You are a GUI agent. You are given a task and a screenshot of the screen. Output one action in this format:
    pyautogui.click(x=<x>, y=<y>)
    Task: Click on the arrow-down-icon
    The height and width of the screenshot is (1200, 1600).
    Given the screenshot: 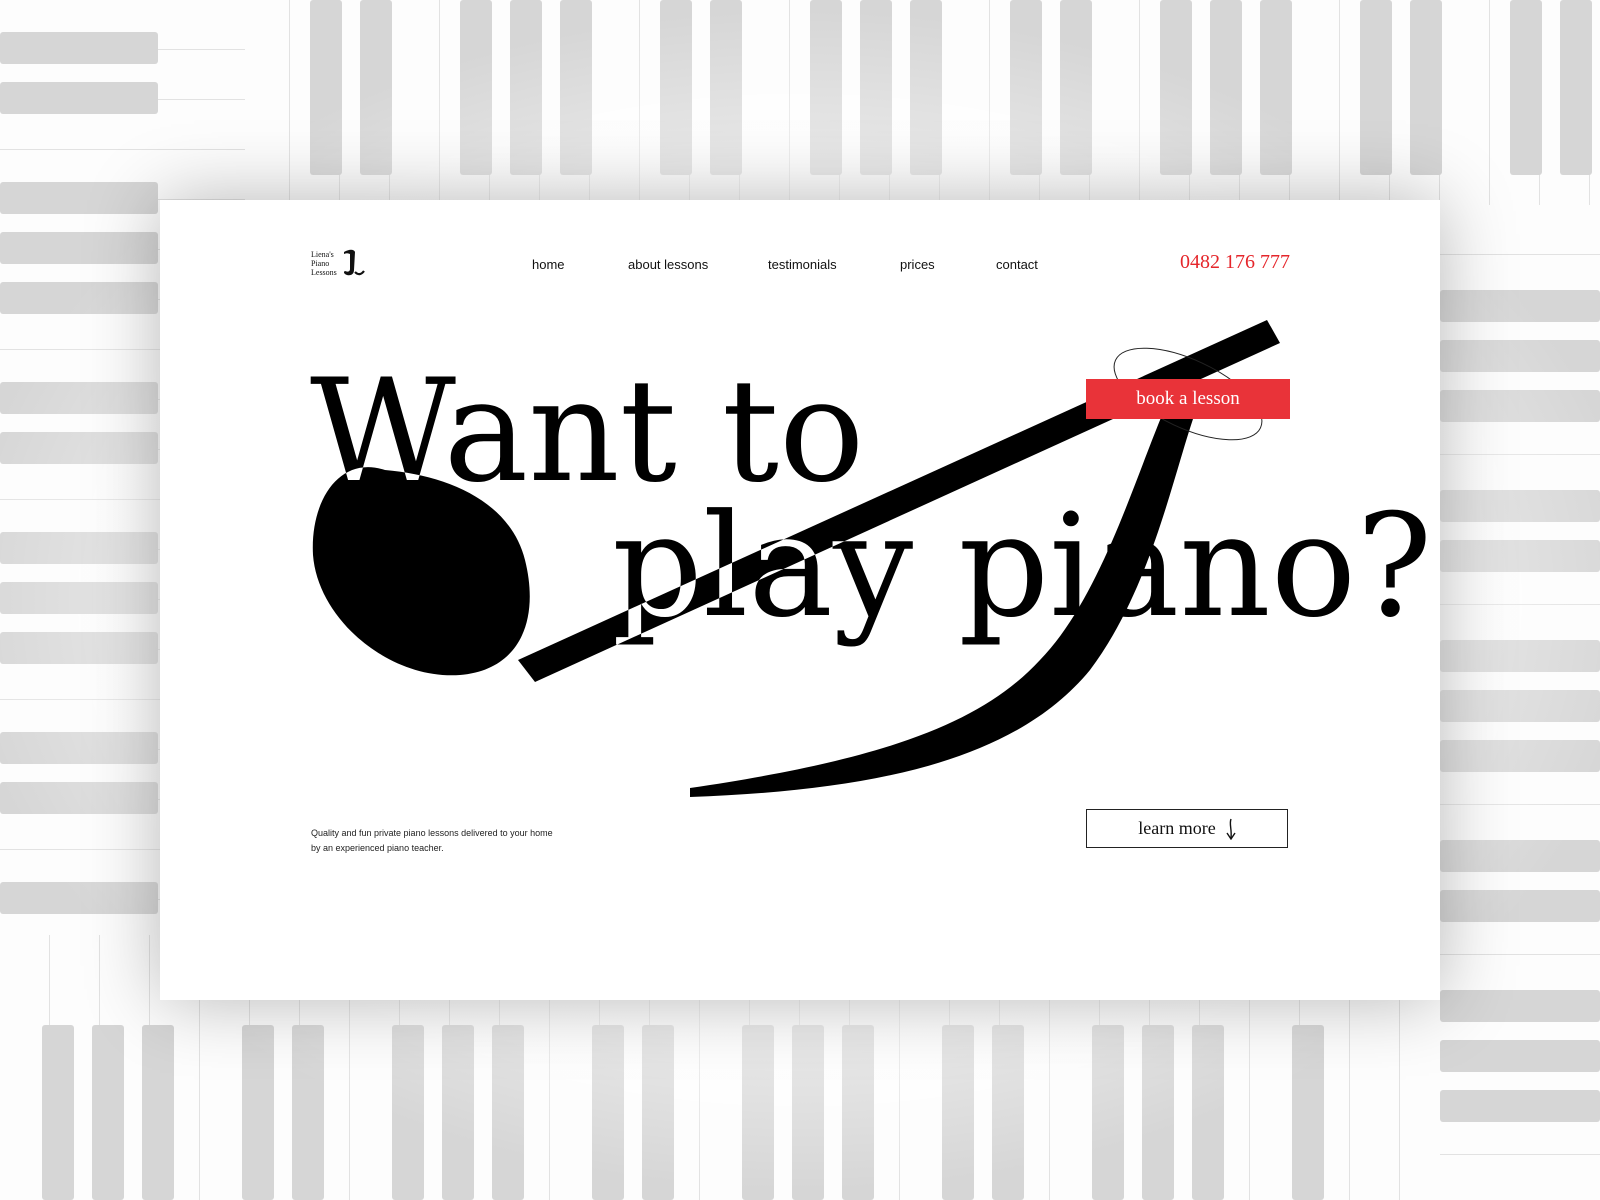 What is the action you would take?
    pyautogui.click(x=1231, y=829)
    